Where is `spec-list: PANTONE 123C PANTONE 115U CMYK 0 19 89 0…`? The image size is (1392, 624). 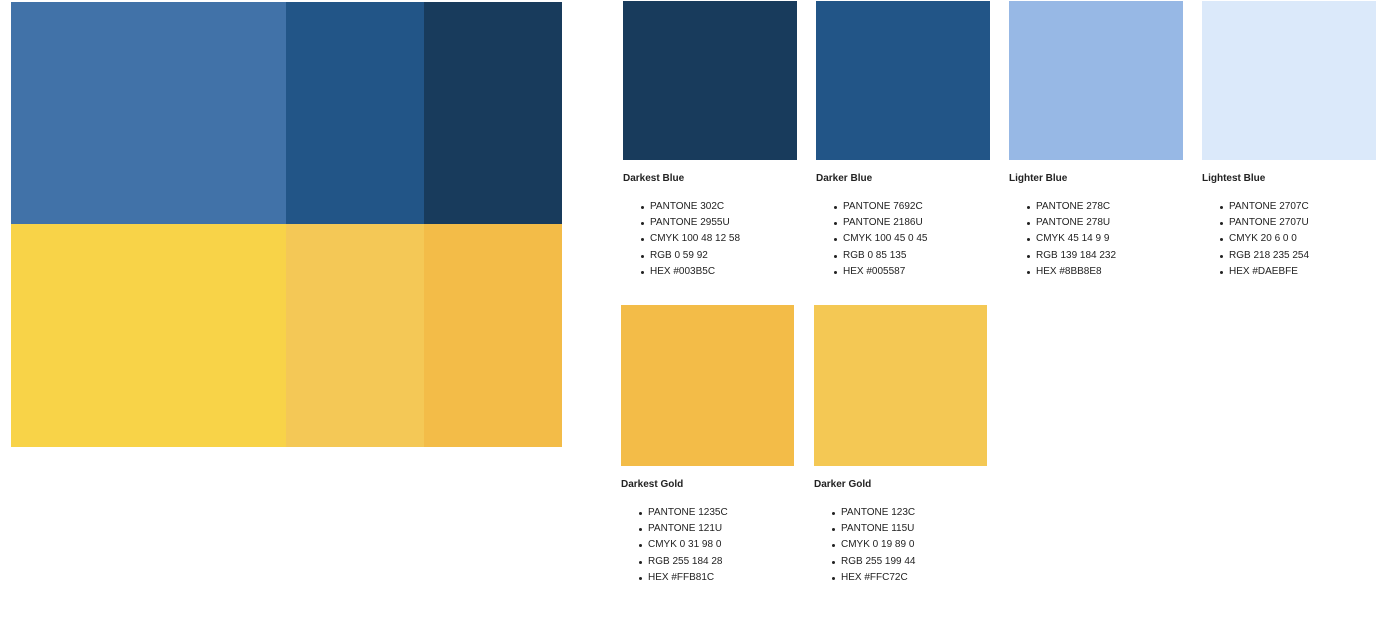 spec-list: PANTONE 123C PANTONE 115U CMYK 0 19 89 0… is located at coordinates (900, 545).